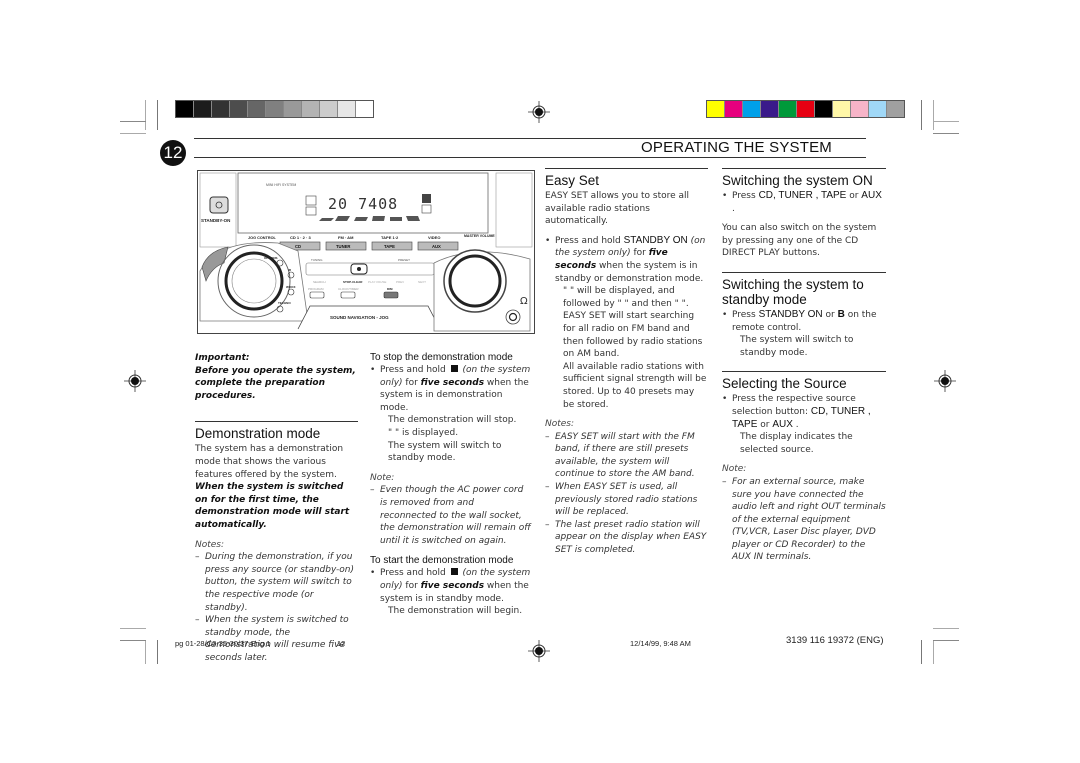 The height and width of the screenshot is (763, 1080). What do you see at coordinates (404, 260) in the screenshot?
I see `preset-label: PRESET` at bounding box center [404, 260].